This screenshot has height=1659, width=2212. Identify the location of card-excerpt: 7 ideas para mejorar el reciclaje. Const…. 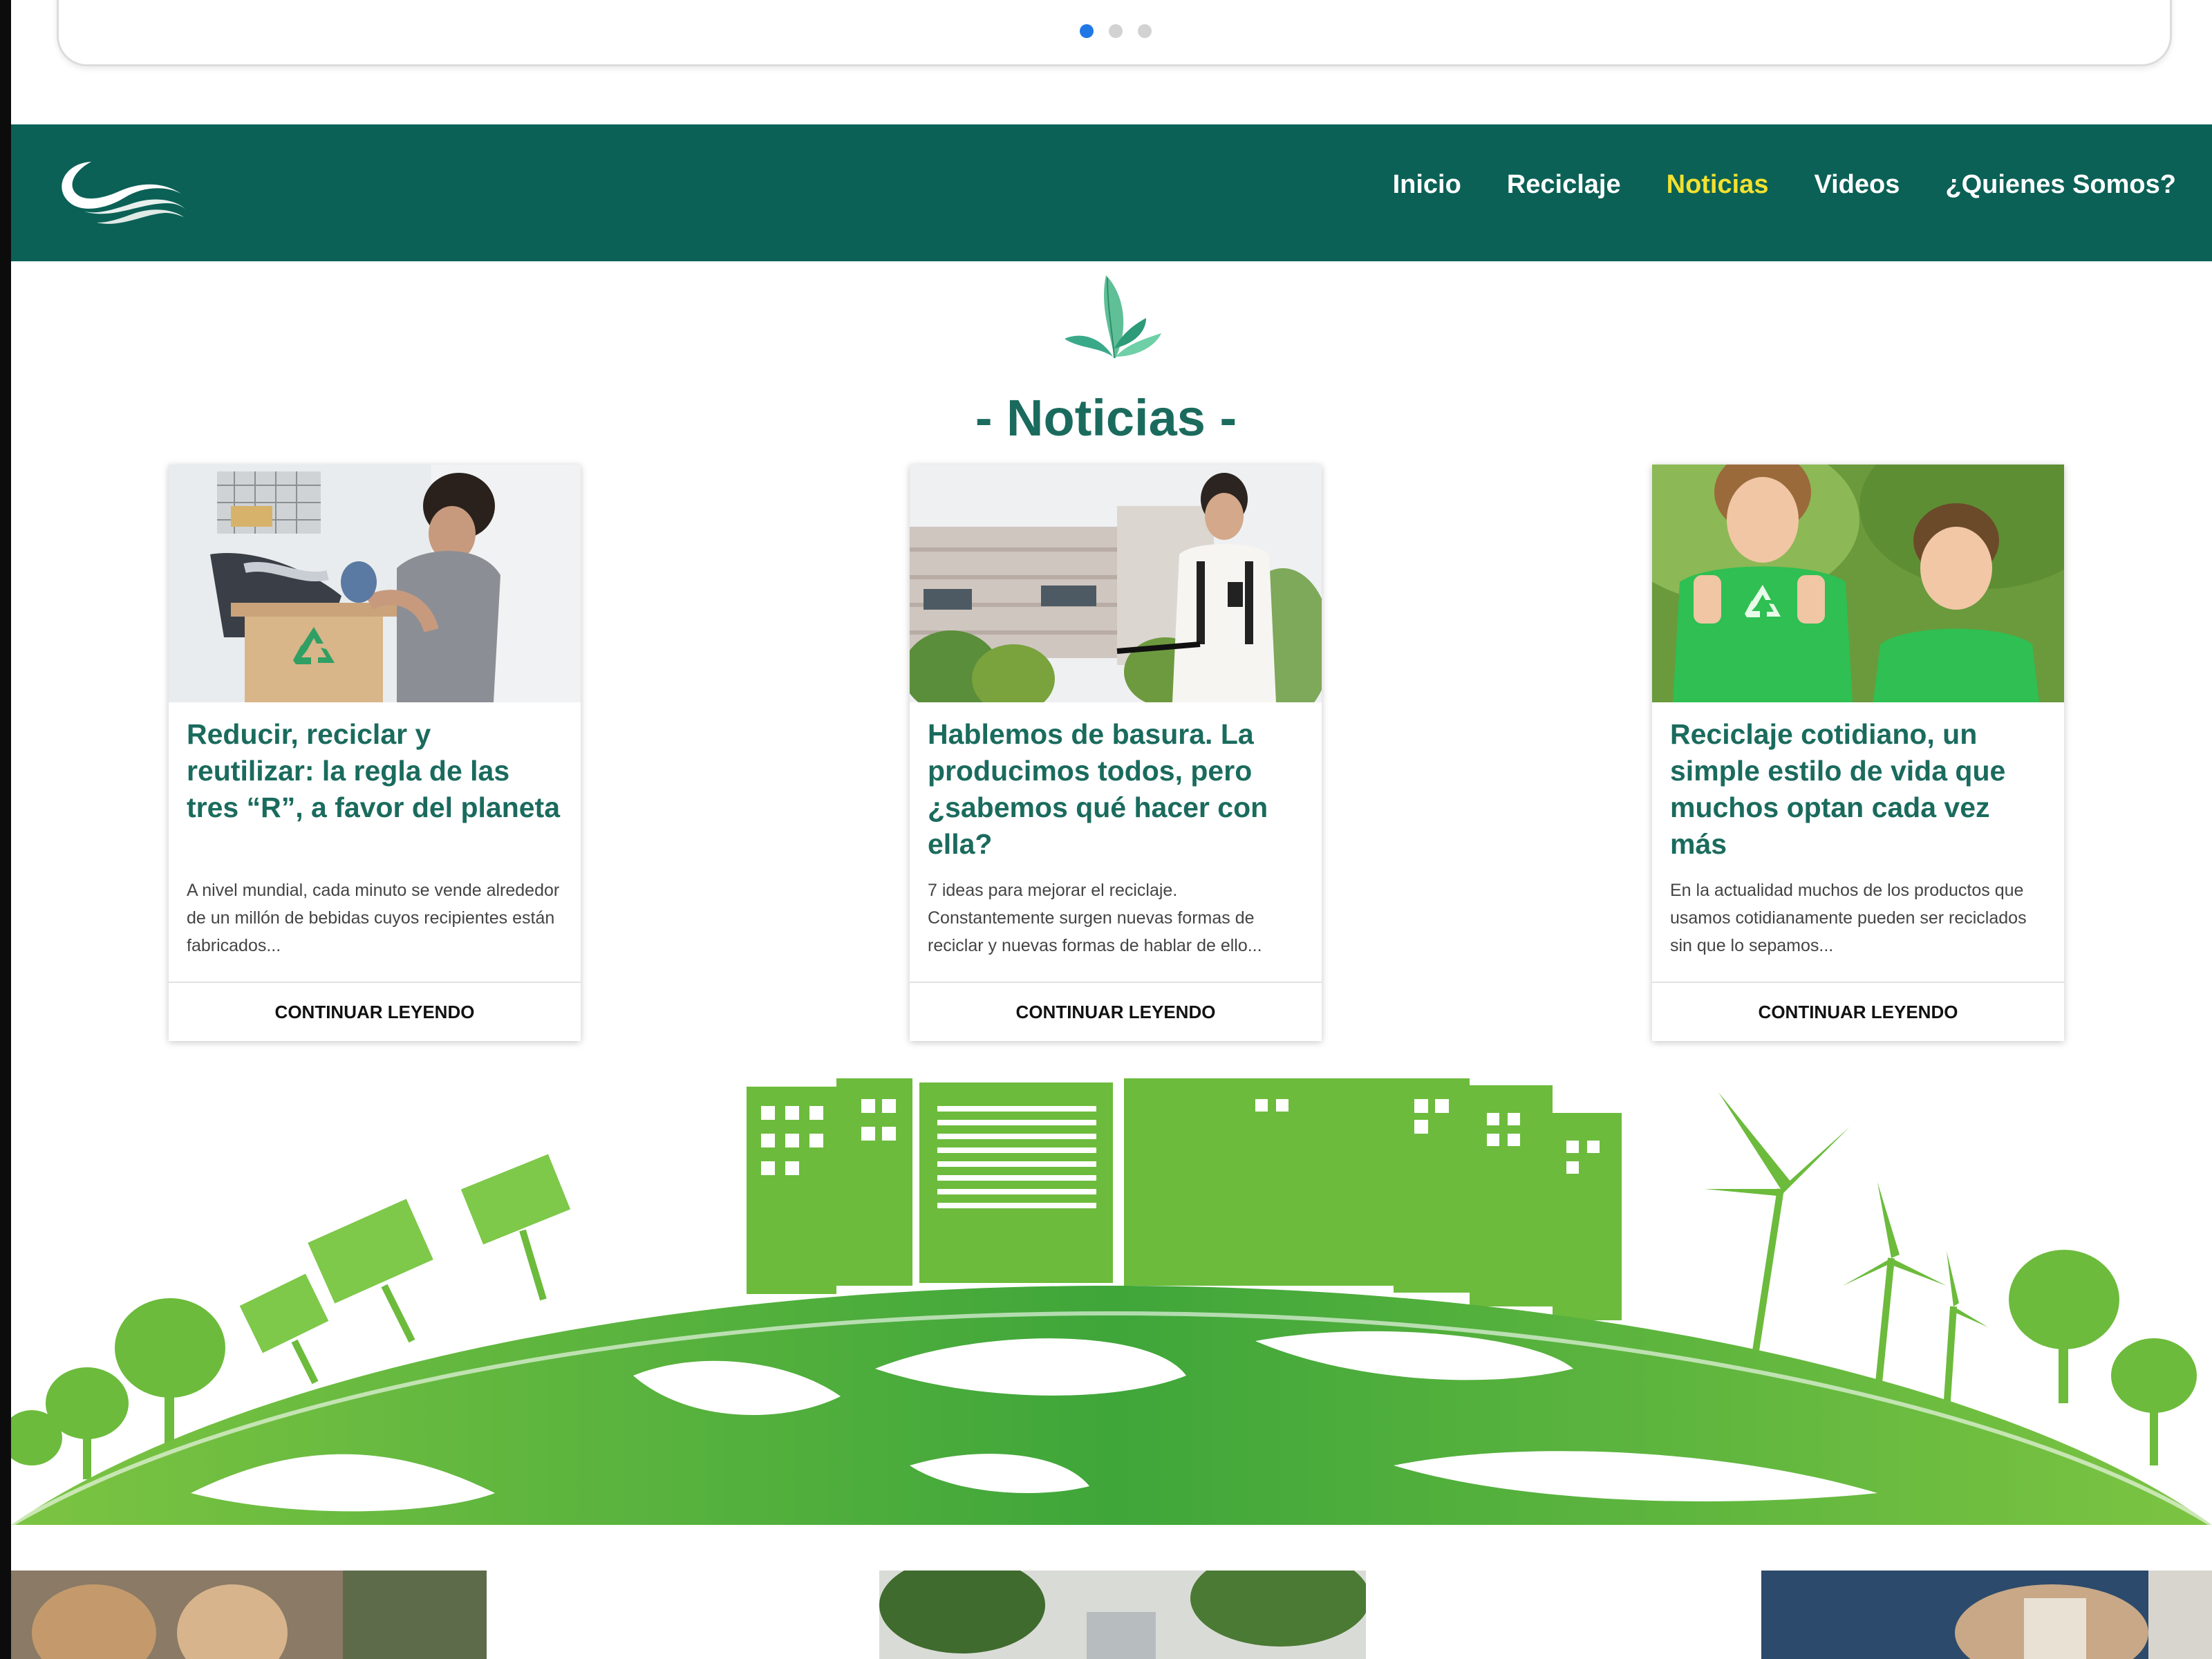
(1095, 918).